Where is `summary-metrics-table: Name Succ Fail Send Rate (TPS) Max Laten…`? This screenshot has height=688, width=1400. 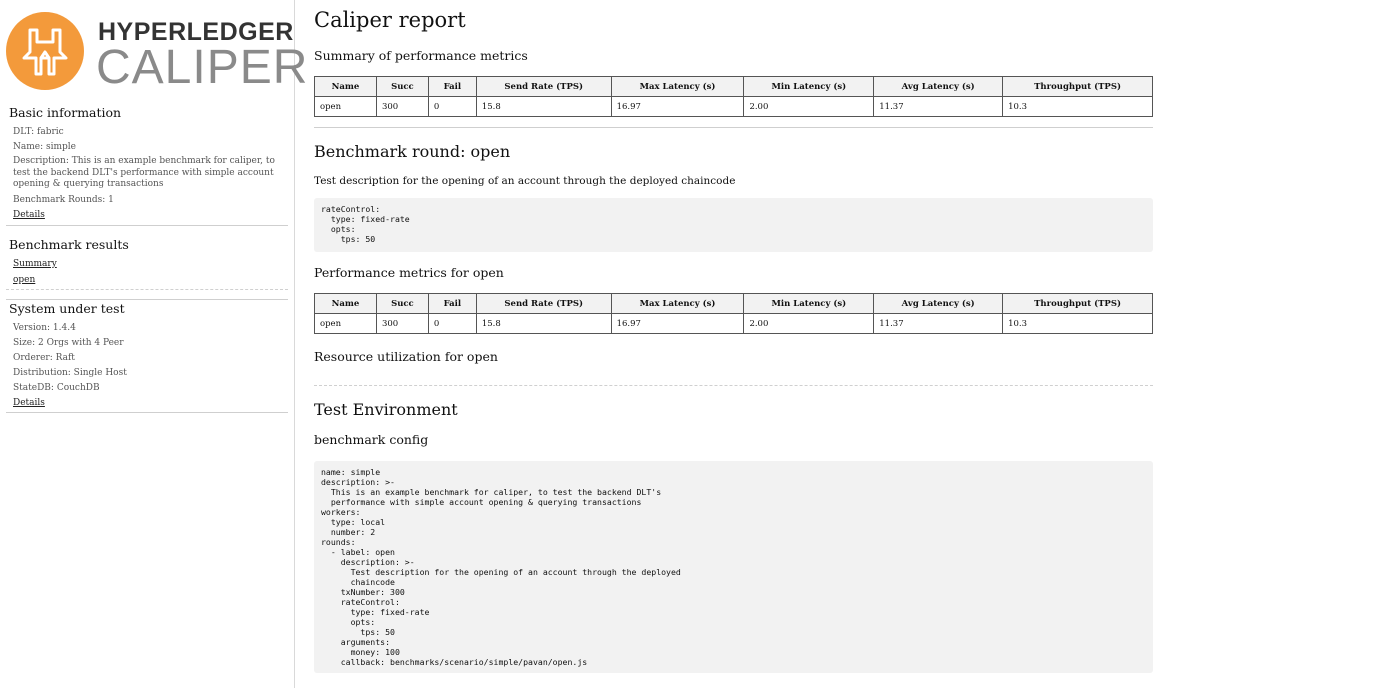
summary-metrics-table: Name Succ Fail Send Rate (TPS) Max Laten… is located at coordinates (733, 96).